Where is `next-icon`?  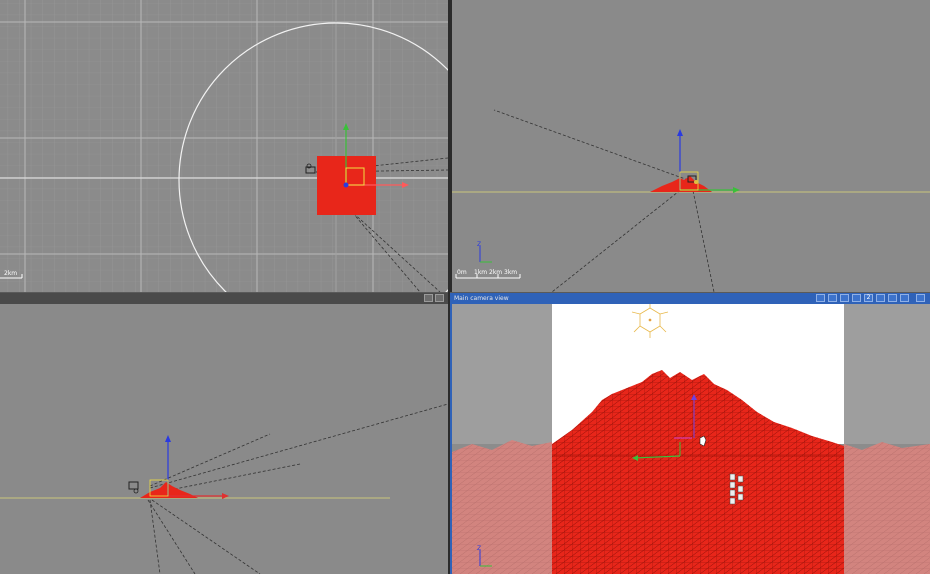 next-icon is located at coordinates (892, 298).